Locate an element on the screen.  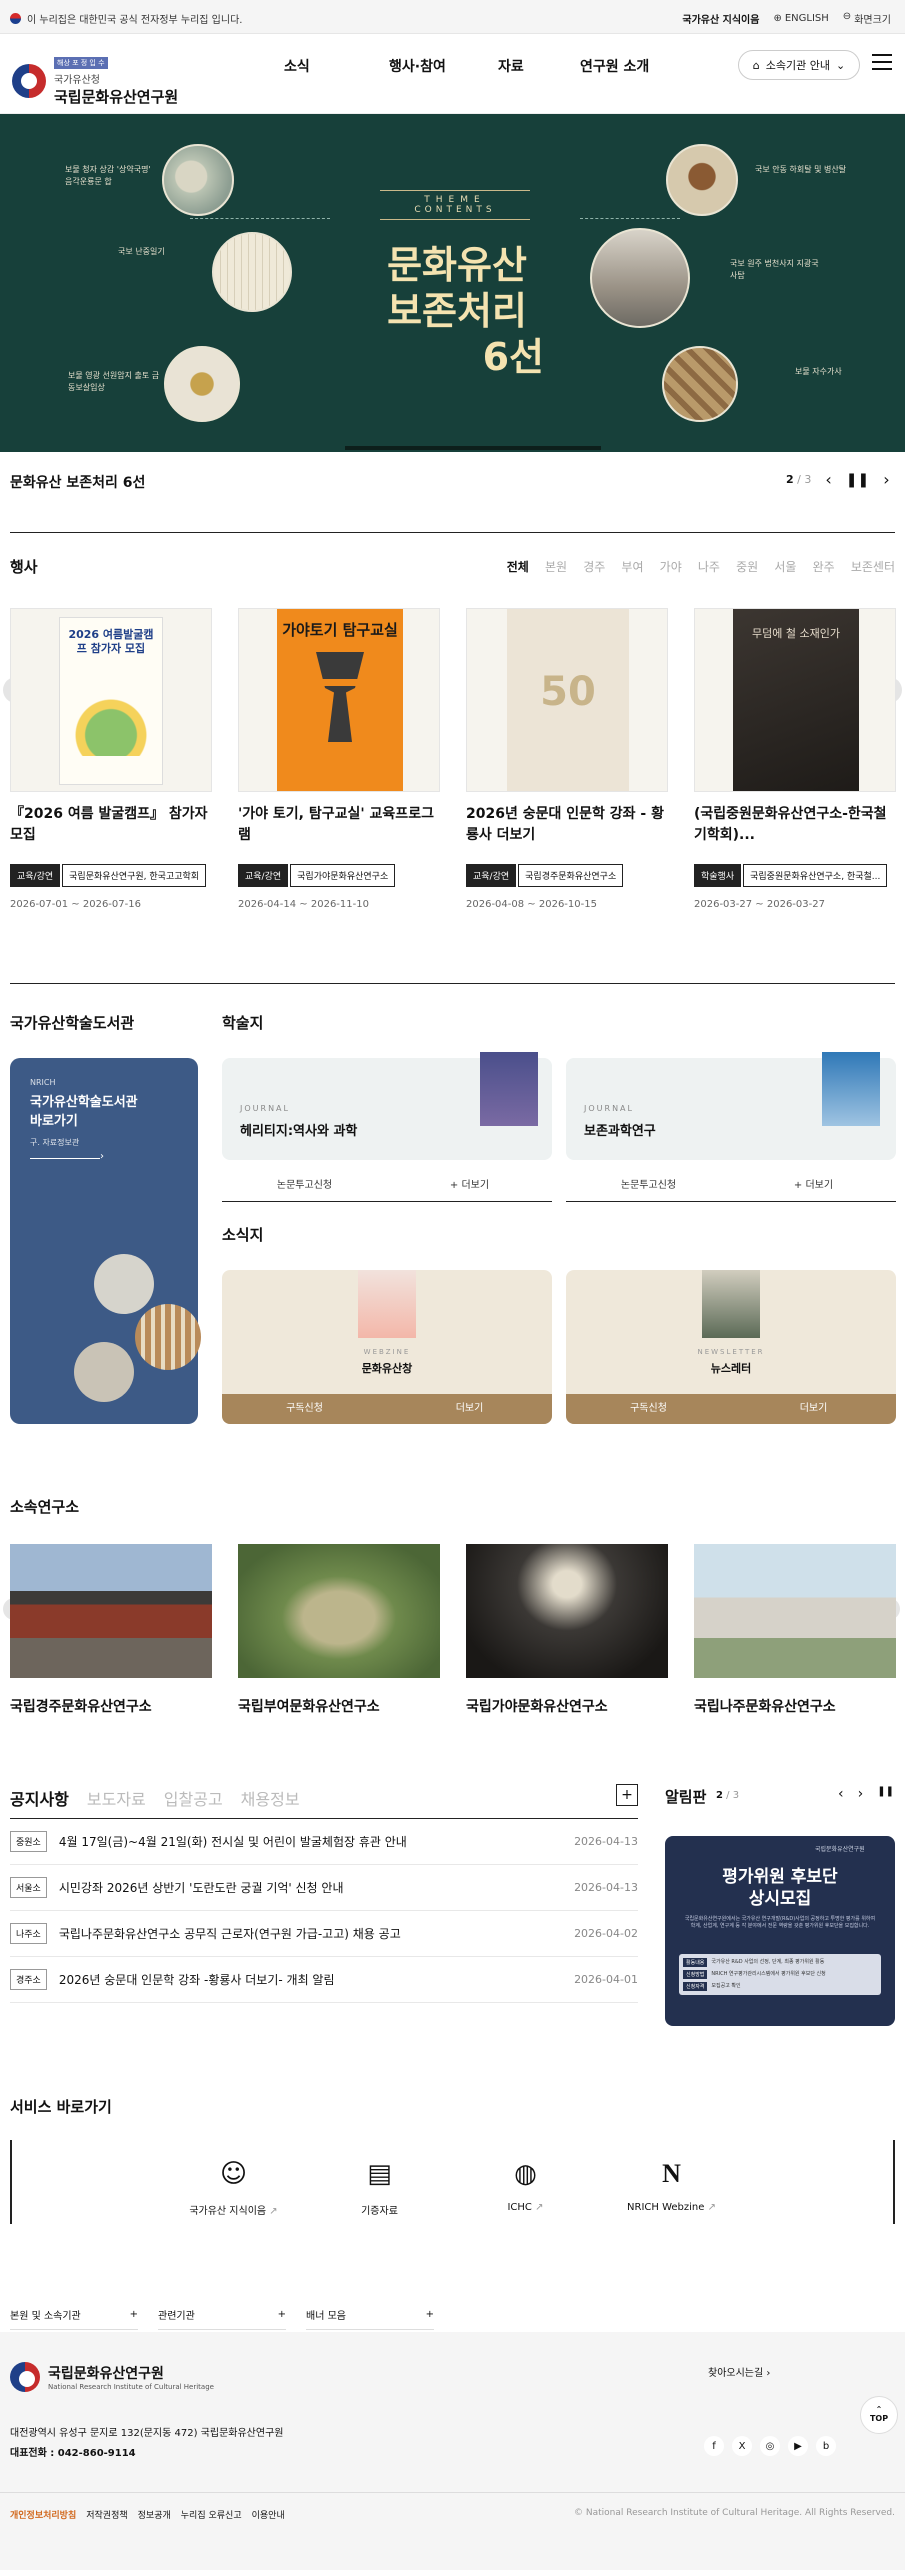
tab-bids: 입찰공고 is located at coordinates (193, 1798).